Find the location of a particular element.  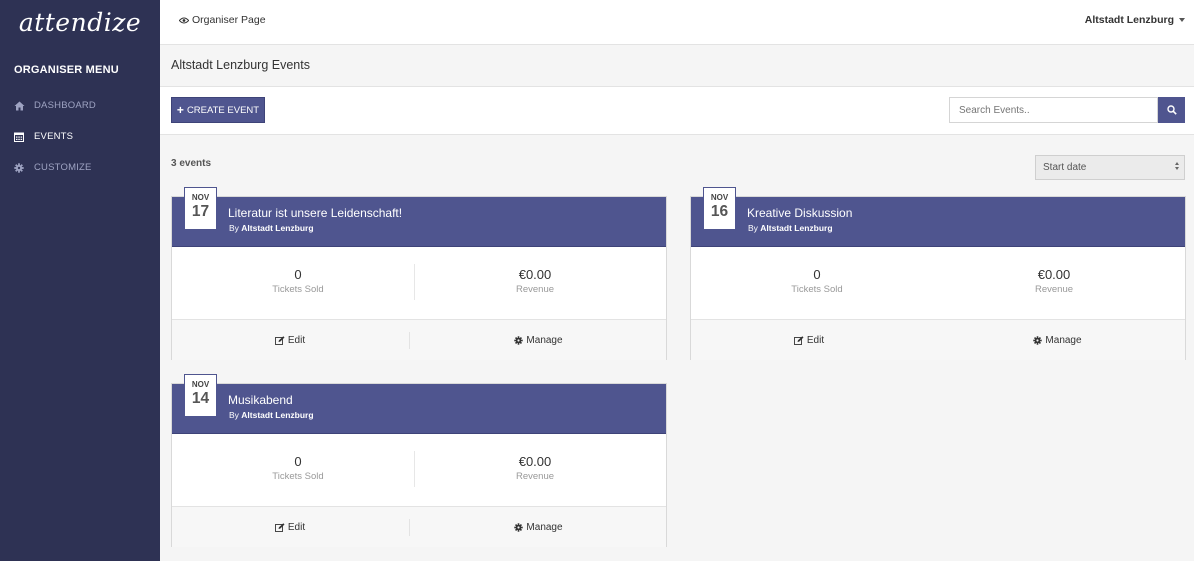

event-date-badge: NOV 16 is located at coordinates (719, 208).